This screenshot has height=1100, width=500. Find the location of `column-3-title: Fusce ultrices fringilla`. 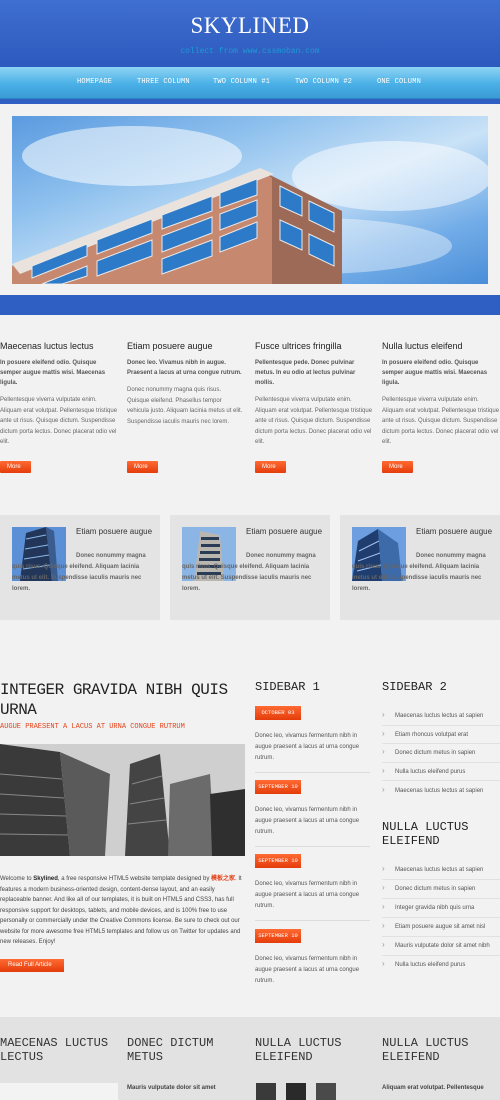

column-3-title: Fusce ultrices fringilla is located at coordinates (298, 346).